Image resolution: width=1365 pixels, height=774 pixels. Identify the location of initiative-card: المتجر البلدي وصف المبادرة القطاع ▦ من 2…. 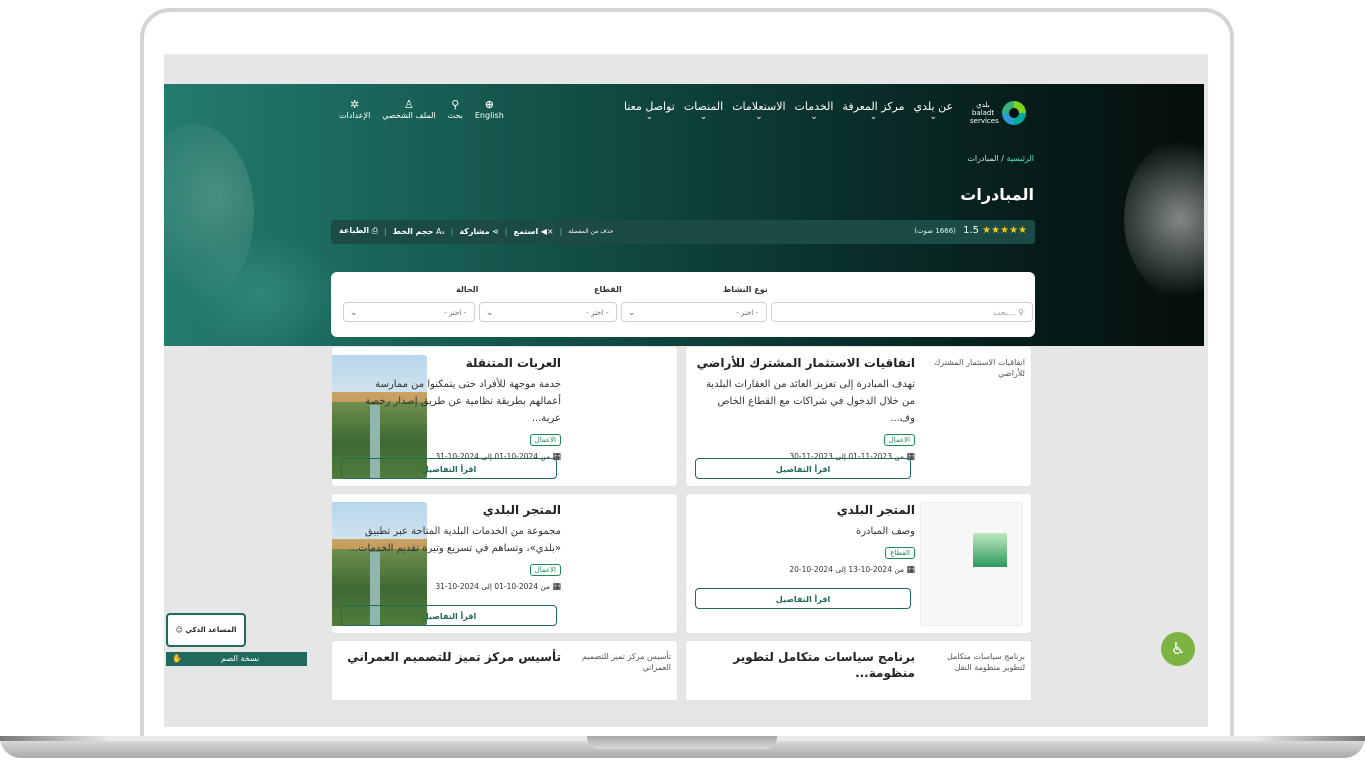
(858, 563).